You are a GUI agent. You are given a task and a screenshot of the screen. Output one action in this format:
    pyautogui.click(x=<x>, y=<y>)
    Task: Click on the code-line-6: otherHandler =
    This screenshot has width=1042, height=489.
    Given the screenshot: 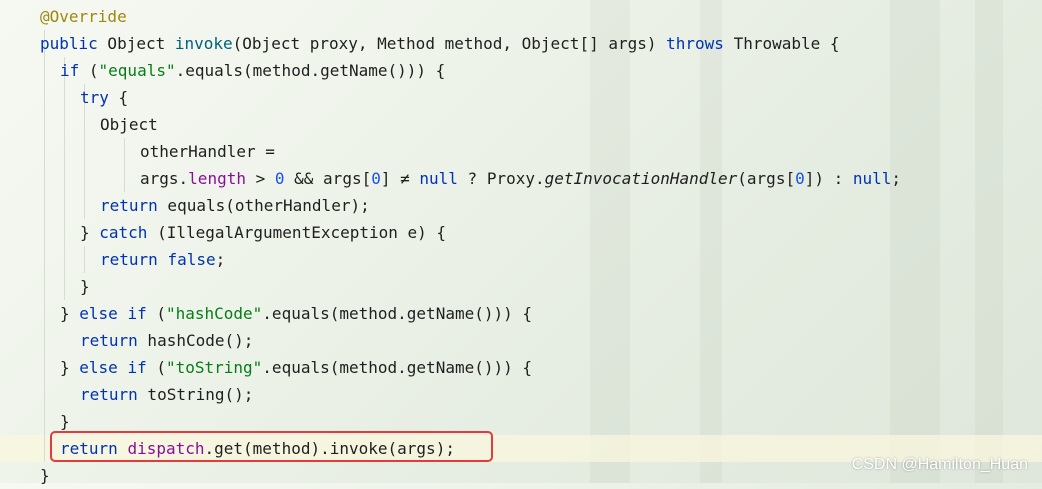 What is the action you would take?
    pyautogui.click(x=207, y=151)
    